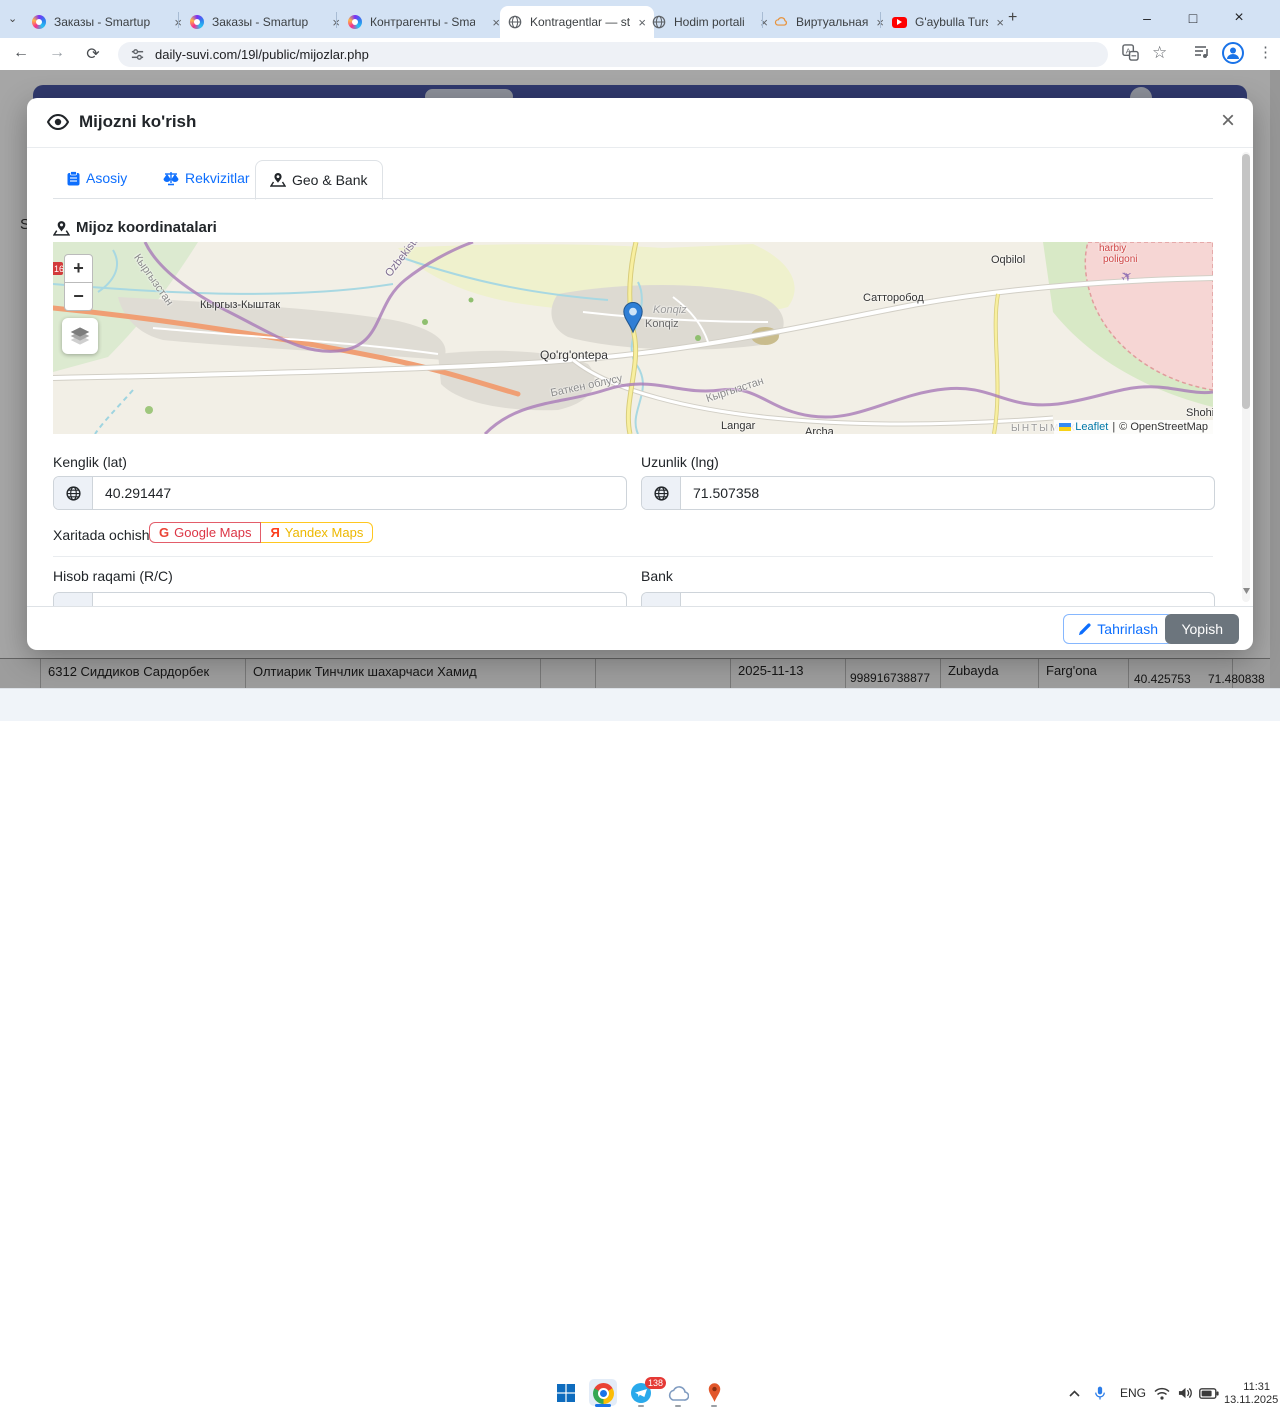 This screenshot has height=1407, width=1280. I want to click on map-label: Oqbilol, so click(1008, 260).